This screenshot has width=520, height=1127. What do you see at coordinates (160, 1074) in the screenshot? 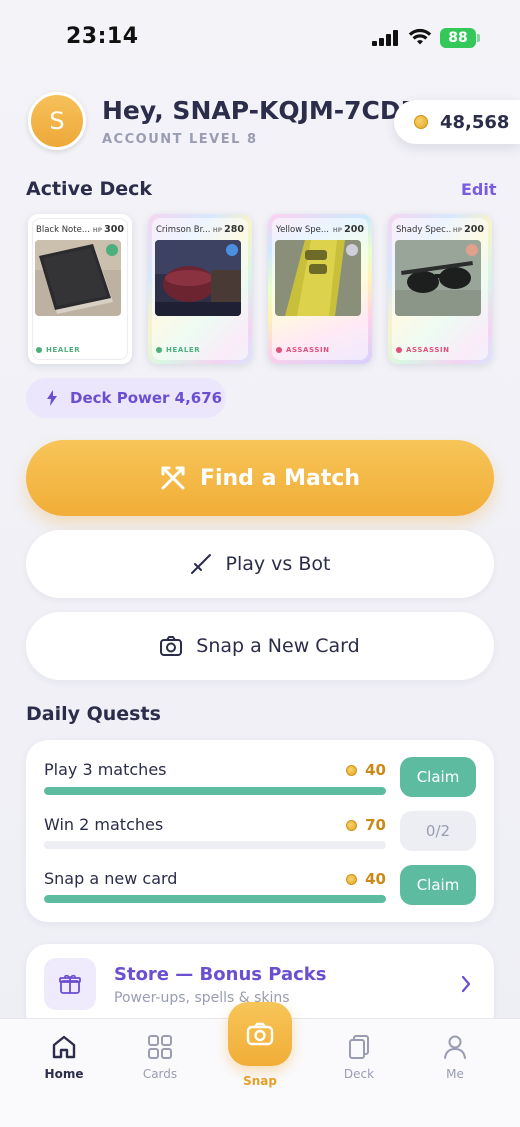
I see `tab-label: Cards` at bounding box center [160, 1074].